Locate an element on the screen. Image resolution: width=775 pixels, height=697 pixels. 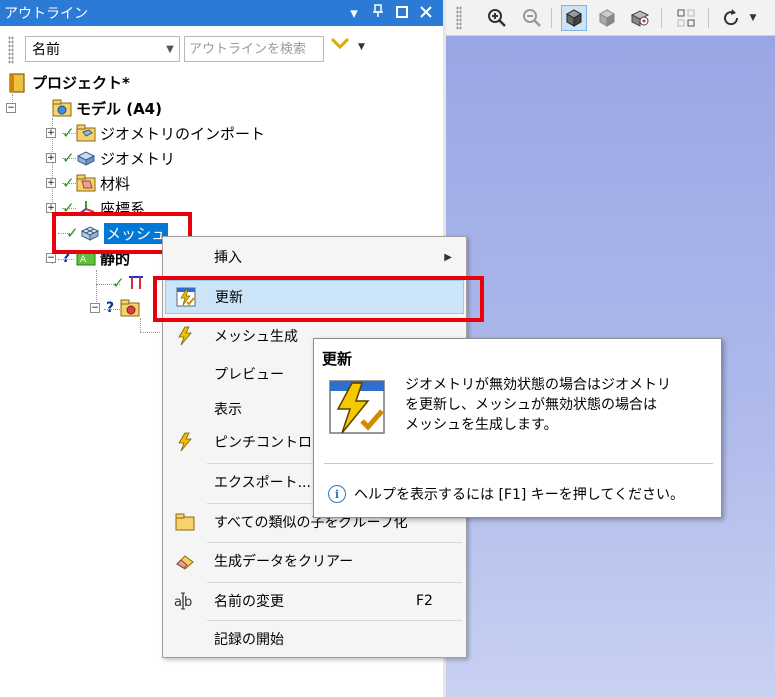
pin-icon is located at coordinates (378, 13).